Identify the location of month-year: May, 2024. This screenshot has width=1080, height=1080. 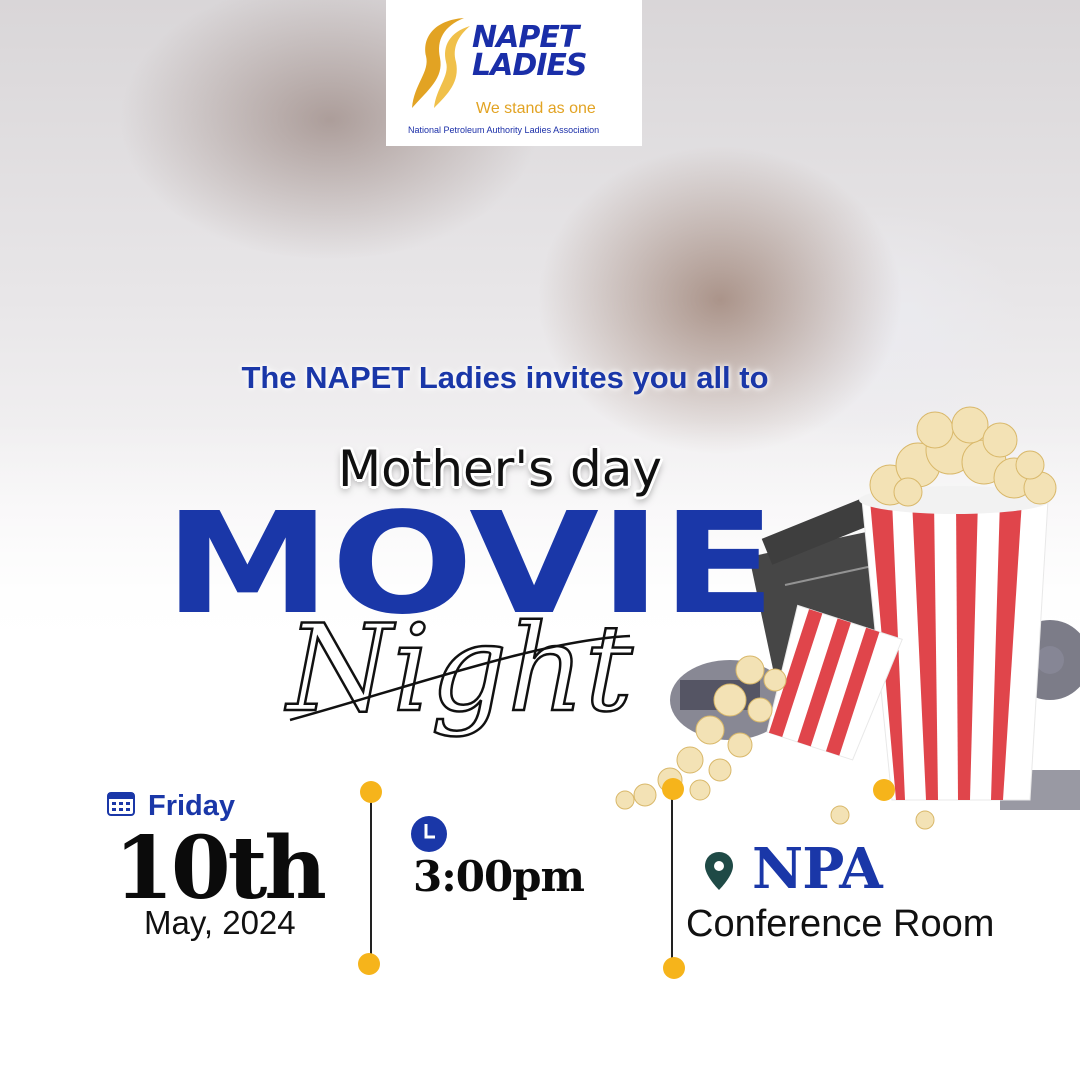
(220, 922).